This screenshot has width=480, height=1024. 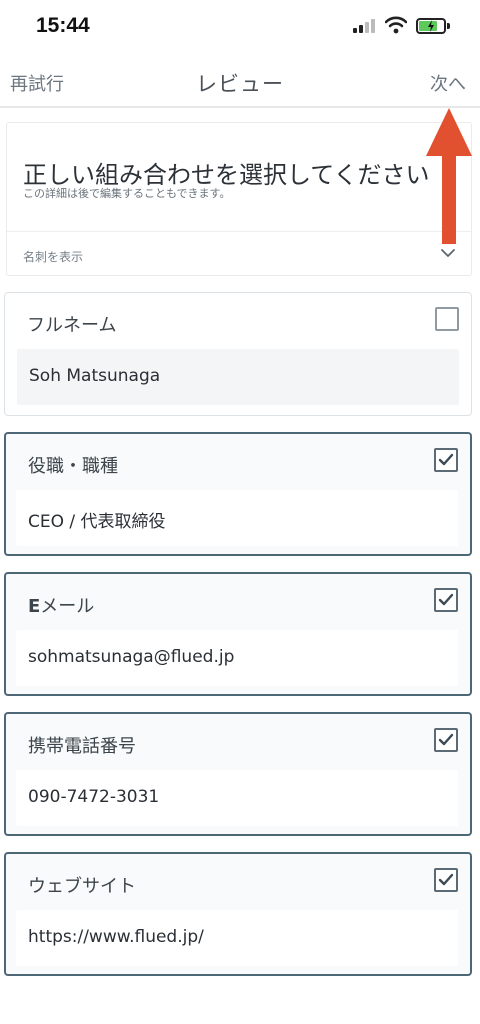 What do you see at coordinates (448, 253) in the screenshot?
I see `chevron-down-icon` at bounding box center [448, 253].